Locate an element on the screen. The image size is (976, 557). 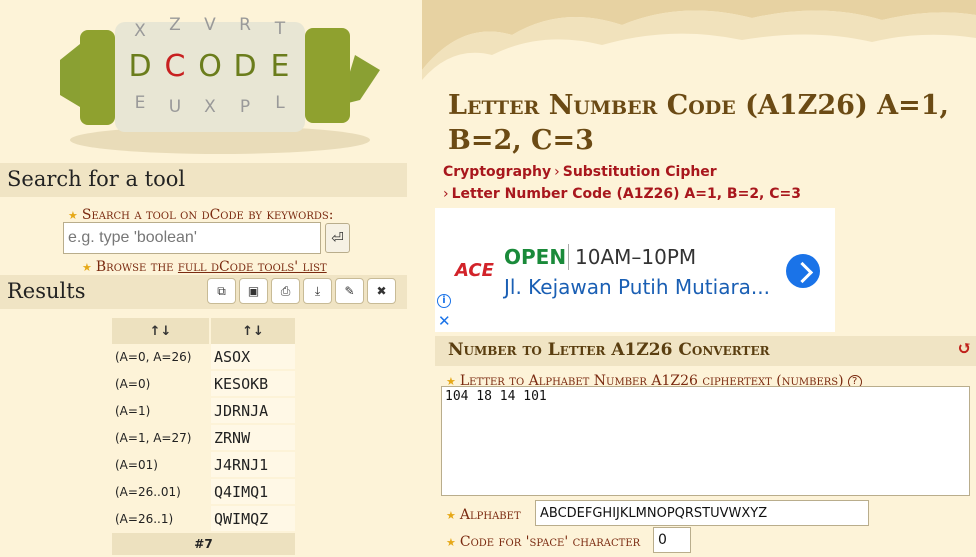
logo-letter: C is located at coordinates (175, 66).